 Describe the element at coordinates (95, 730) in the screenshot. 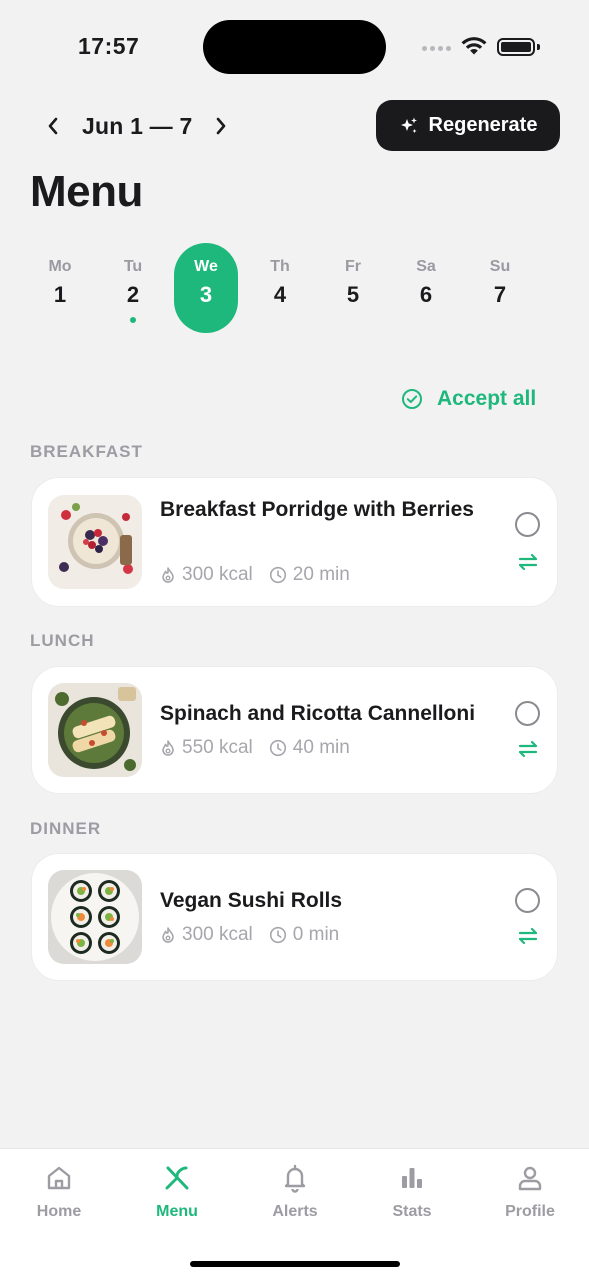

I see `cannelloni-plate-image` at that location.